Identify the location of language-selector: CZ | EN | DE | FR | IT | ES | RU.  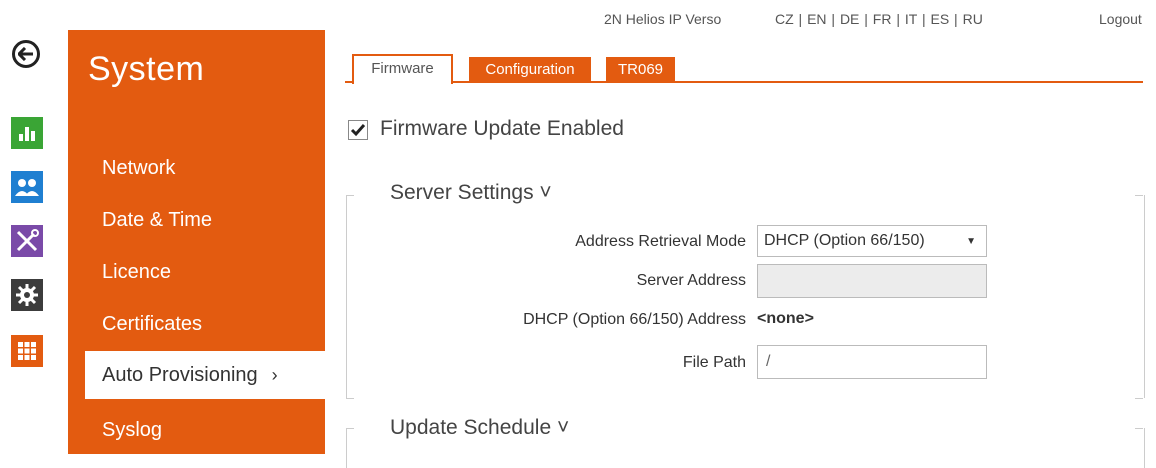
(879, 19).